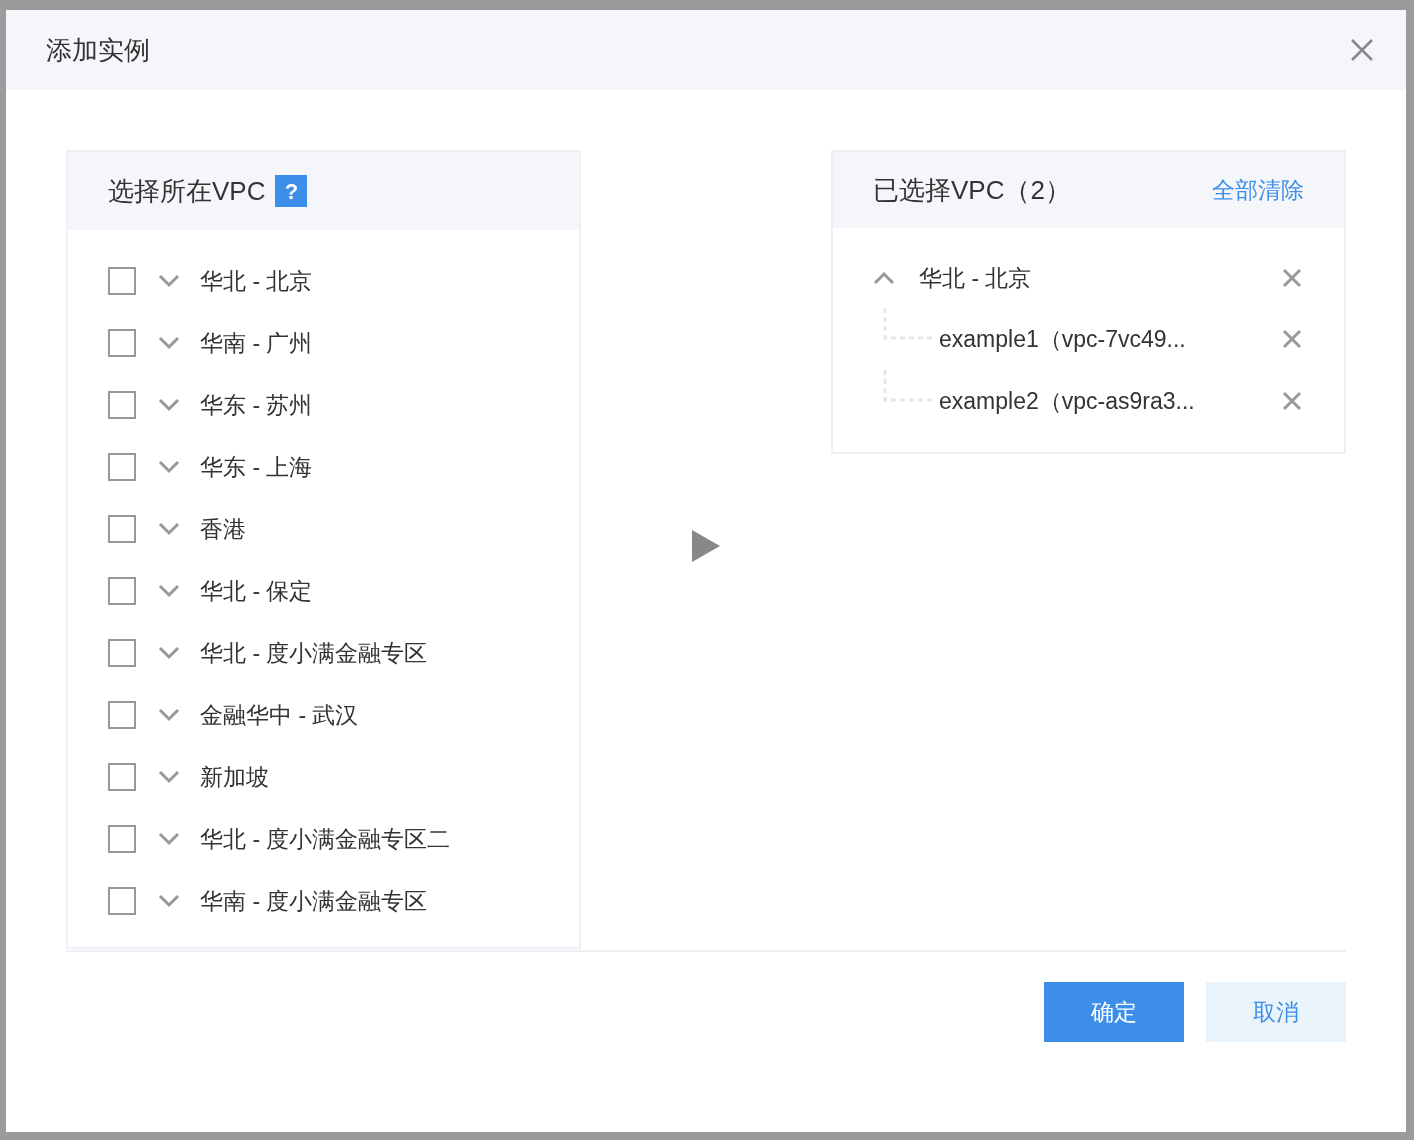 The width and height of the screenshot is (1414, 1140). I want to click on region-label: 华北 - 保定, so click(256, 591).